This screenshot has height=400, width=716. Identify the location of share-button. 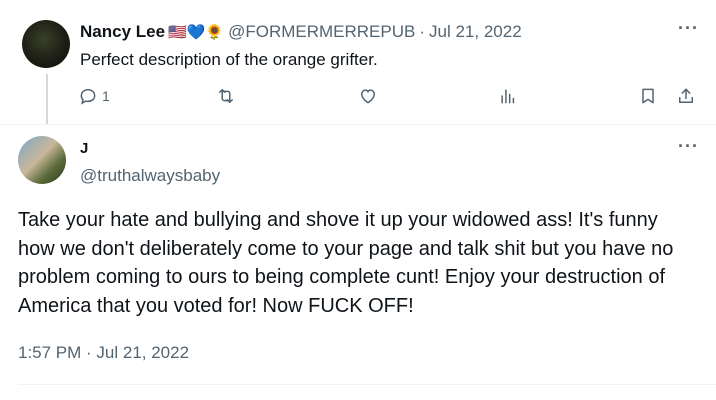
(686, 96).